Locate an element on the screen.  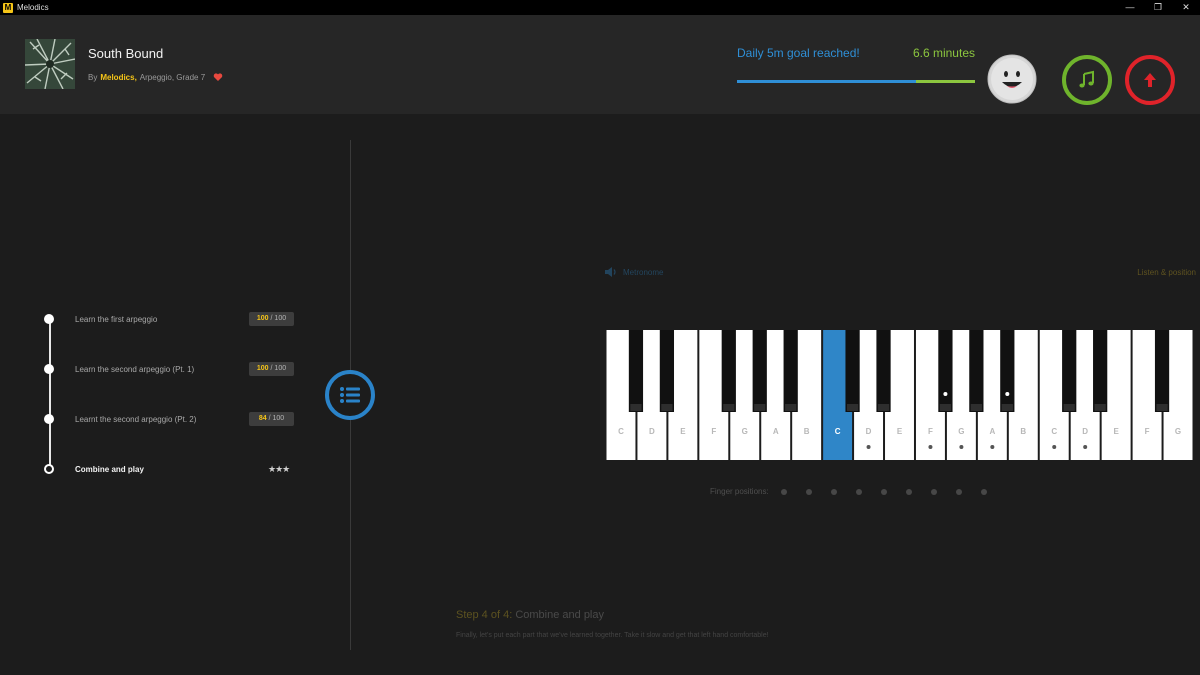
step-score: 84 / 100 is located at coordinates (271, 419).